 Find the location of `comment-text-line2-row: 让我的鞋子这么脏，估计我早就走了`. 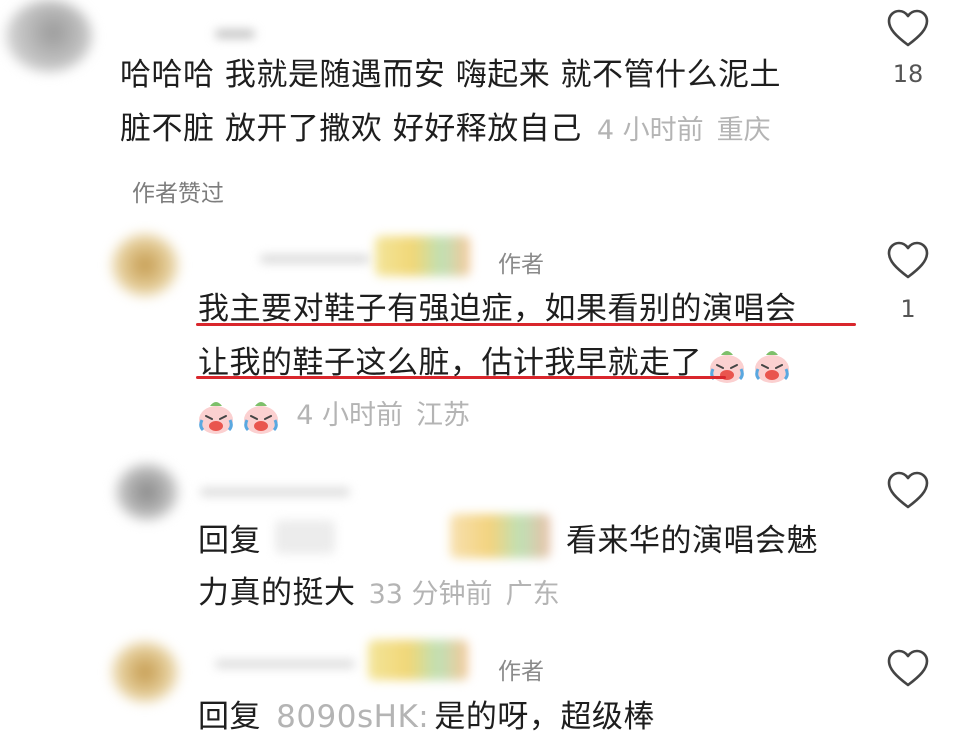

comment-text-line2-row: 让我的鞋子这么脏，估计我早就走了 is located at coordinates (495, 363).